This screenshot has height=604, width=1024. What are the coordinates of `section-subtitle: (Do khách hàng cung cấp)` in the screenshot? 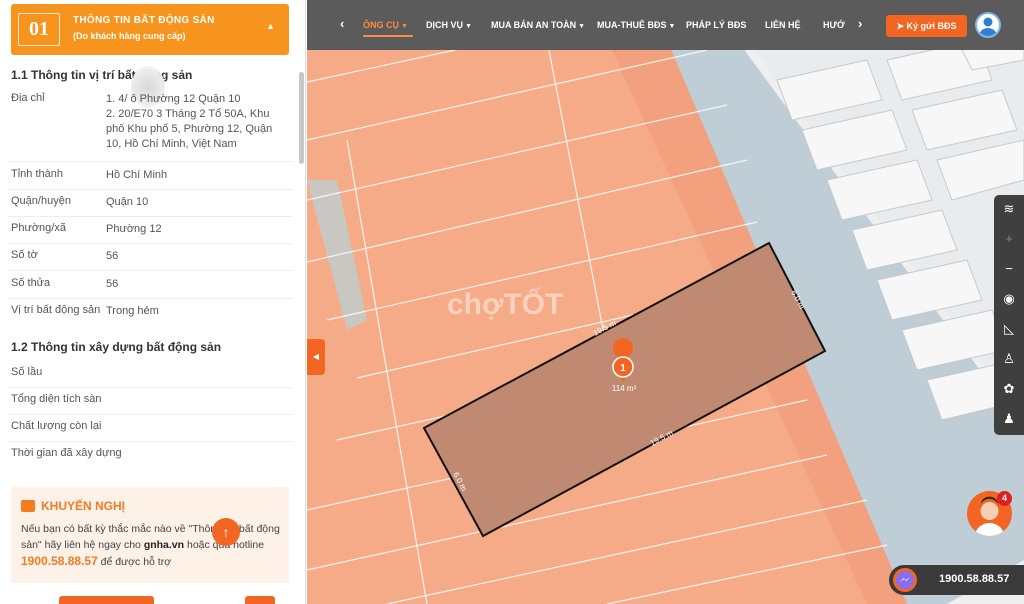 It's located at (129, 36).